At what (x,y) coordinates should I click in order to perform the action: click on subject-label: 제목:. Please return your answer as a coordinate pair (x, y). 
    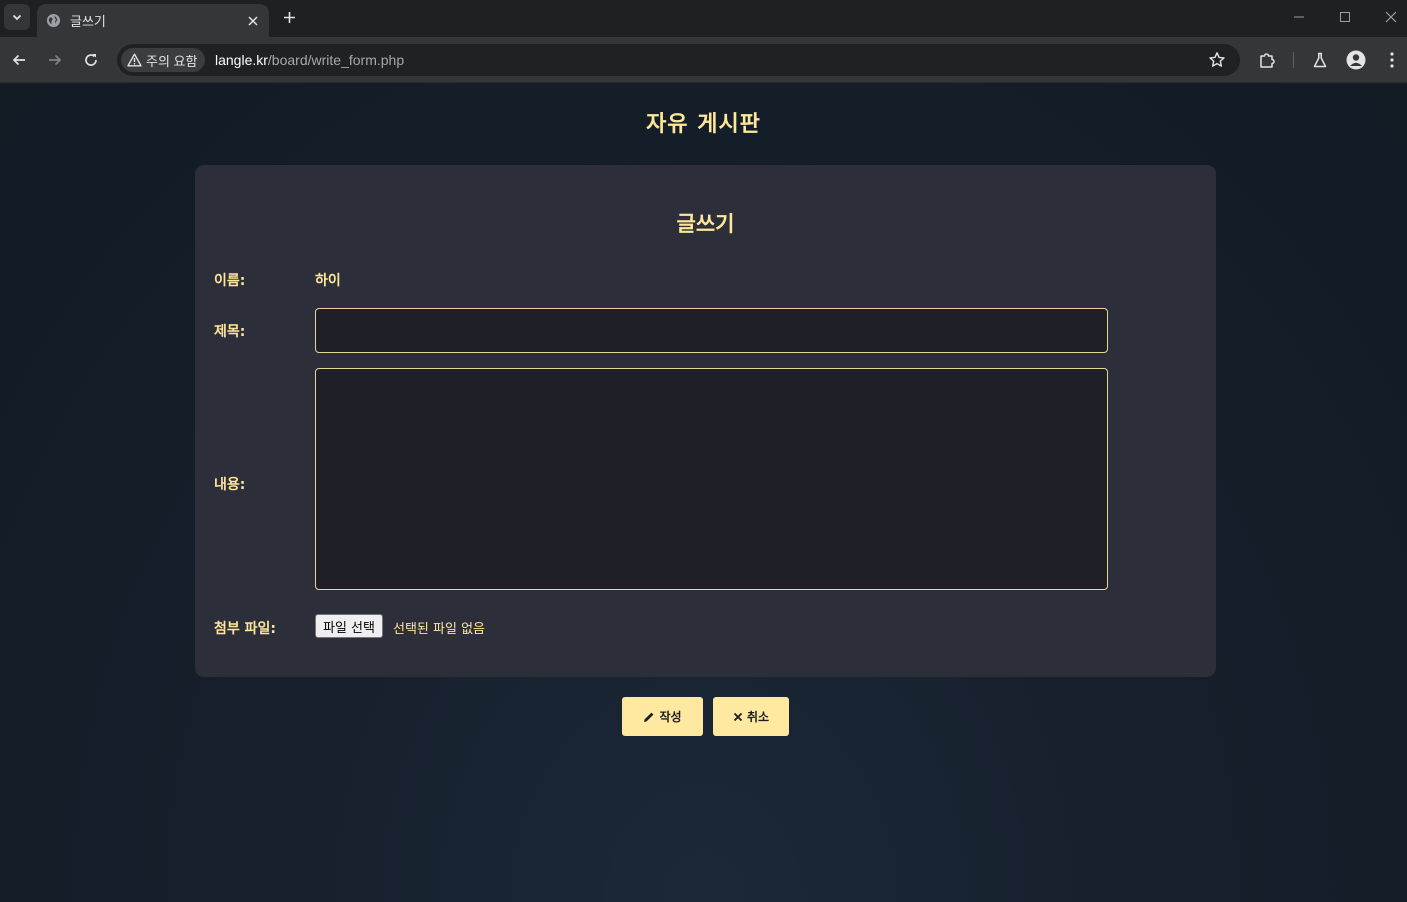
    Looking at the image, I should click on (230, 332).